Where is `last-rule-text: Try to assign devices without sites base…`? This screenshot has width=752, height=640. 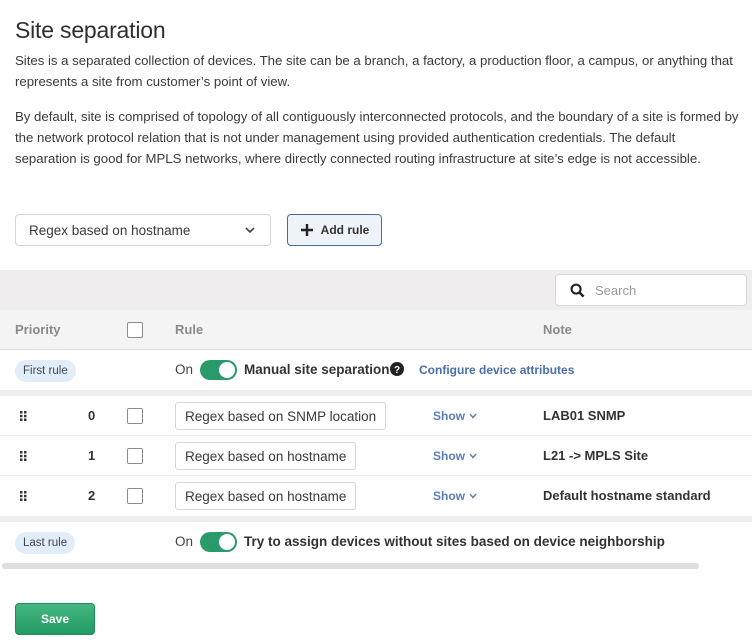
last-rule-text: Try to assign devices without sites base… is located at coordinates (454, 541).